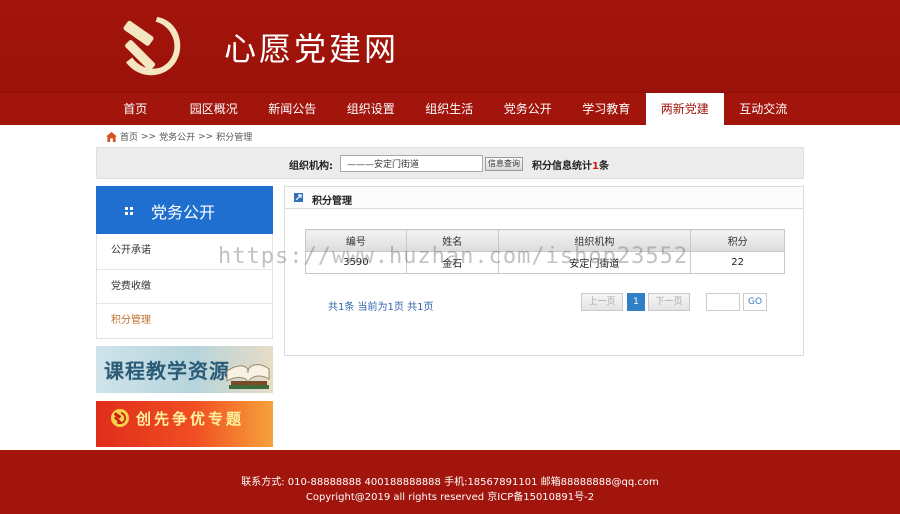 The height and width of the screenshot is (514, 900). Describe the element at coordinates (452, 240) in the screenshot. I see `column-header-name: 姓名` at that location.